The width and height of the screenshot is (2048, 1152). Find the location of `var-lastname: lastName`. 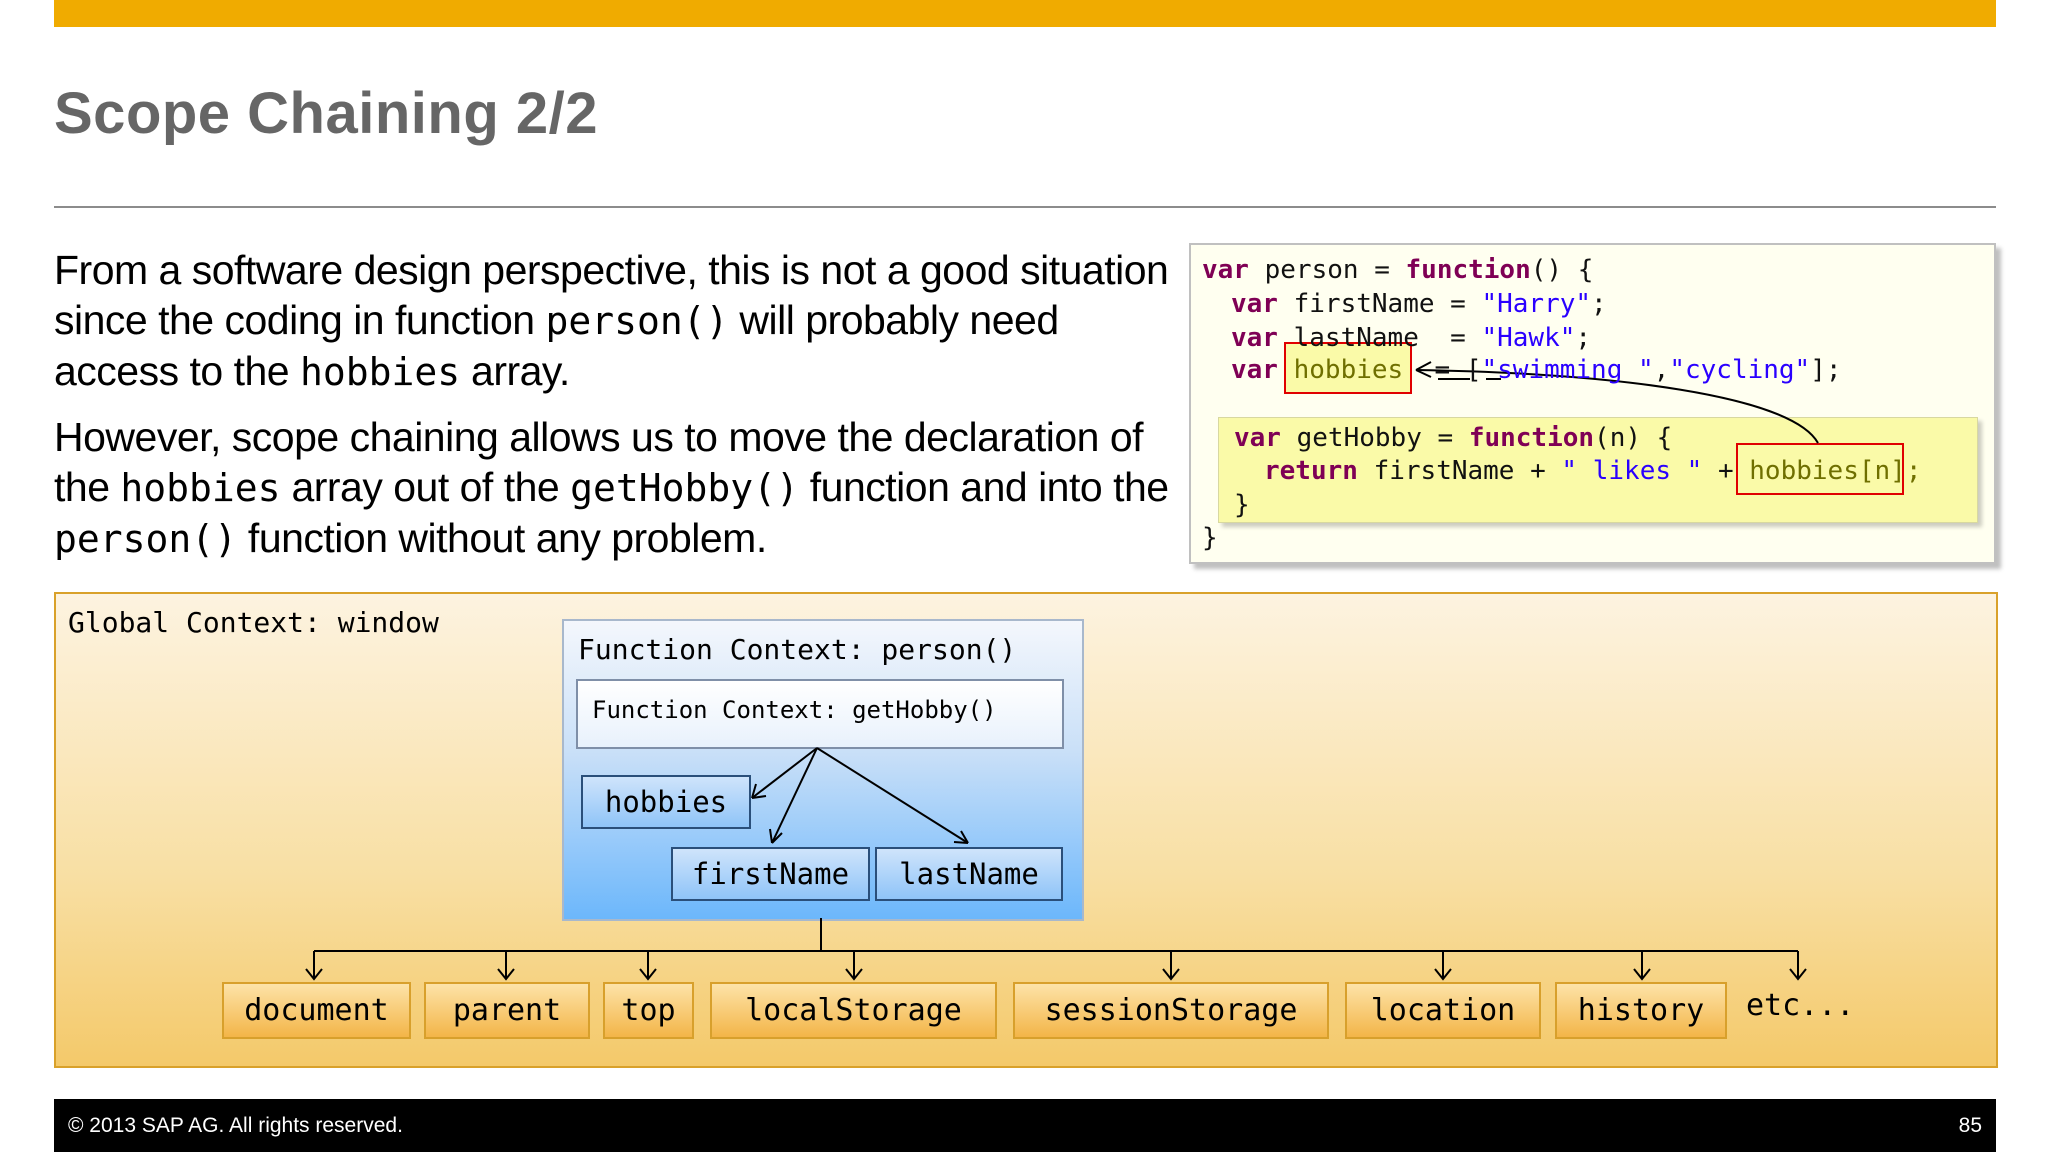

var-lastname: lastName is located at coordinates (969, 874).